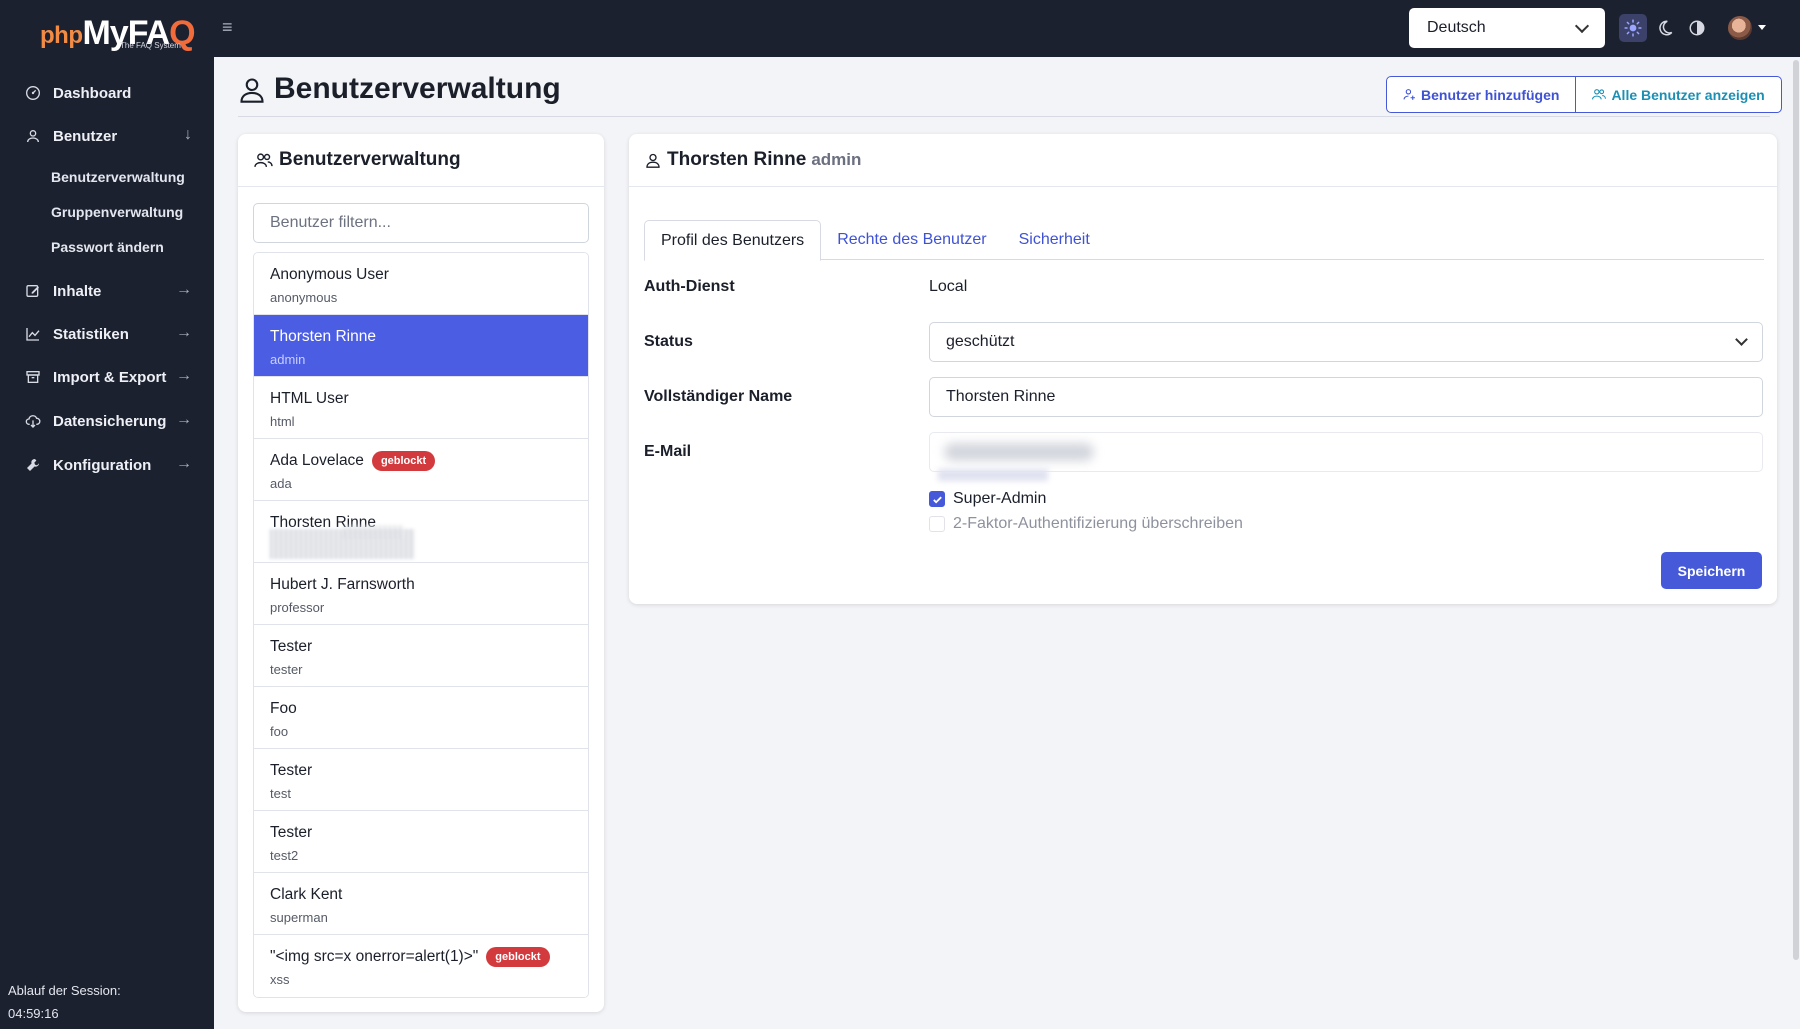 Image resolution: width=1800 pixels, height=1029 pixels. What do you see at coordinates (421, 408) in the screenshot?
I see `user-list-item: HTML User html` at bounding box center [421, 408].